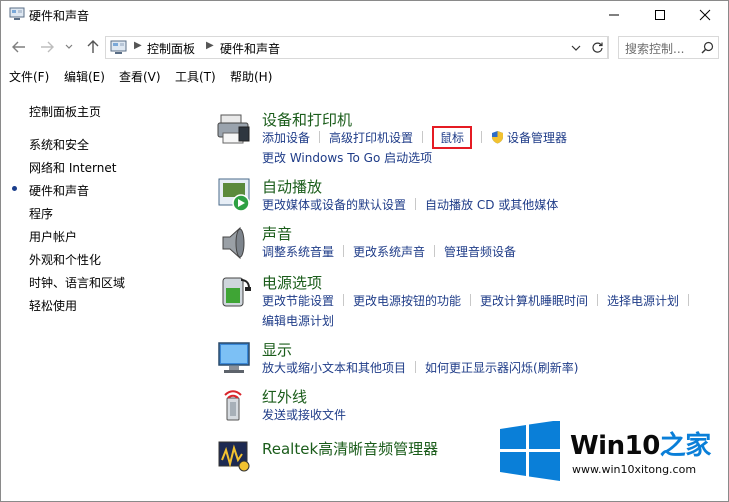  I want to click on menu-file: 文件(F), so click(29, 76).